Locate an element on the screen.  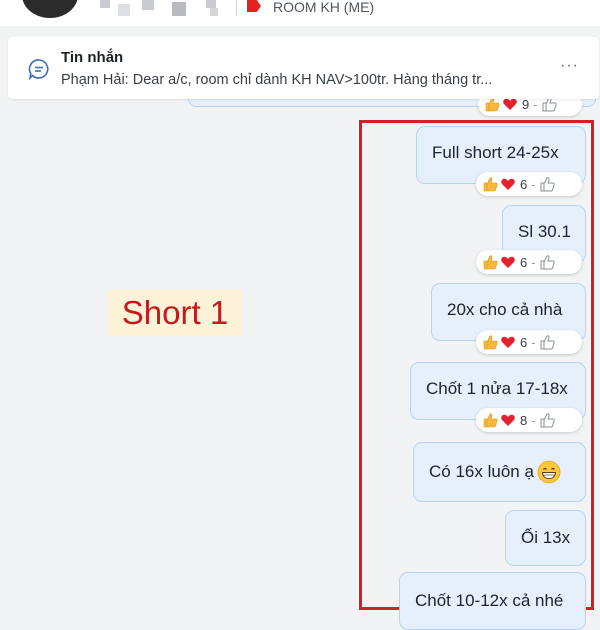
message-bubble-icon is located at coordinates (38, 69).